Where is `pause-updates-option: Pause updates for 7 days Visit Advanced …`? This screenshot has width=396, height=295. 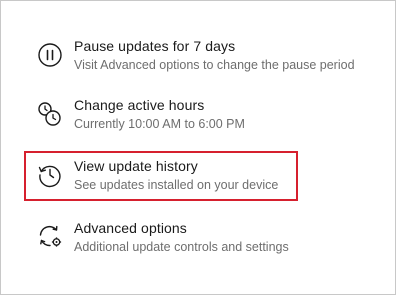
pause-updates-option: Pause updates for 7 days Visit Advanced … is located at coordinates (212, 60).